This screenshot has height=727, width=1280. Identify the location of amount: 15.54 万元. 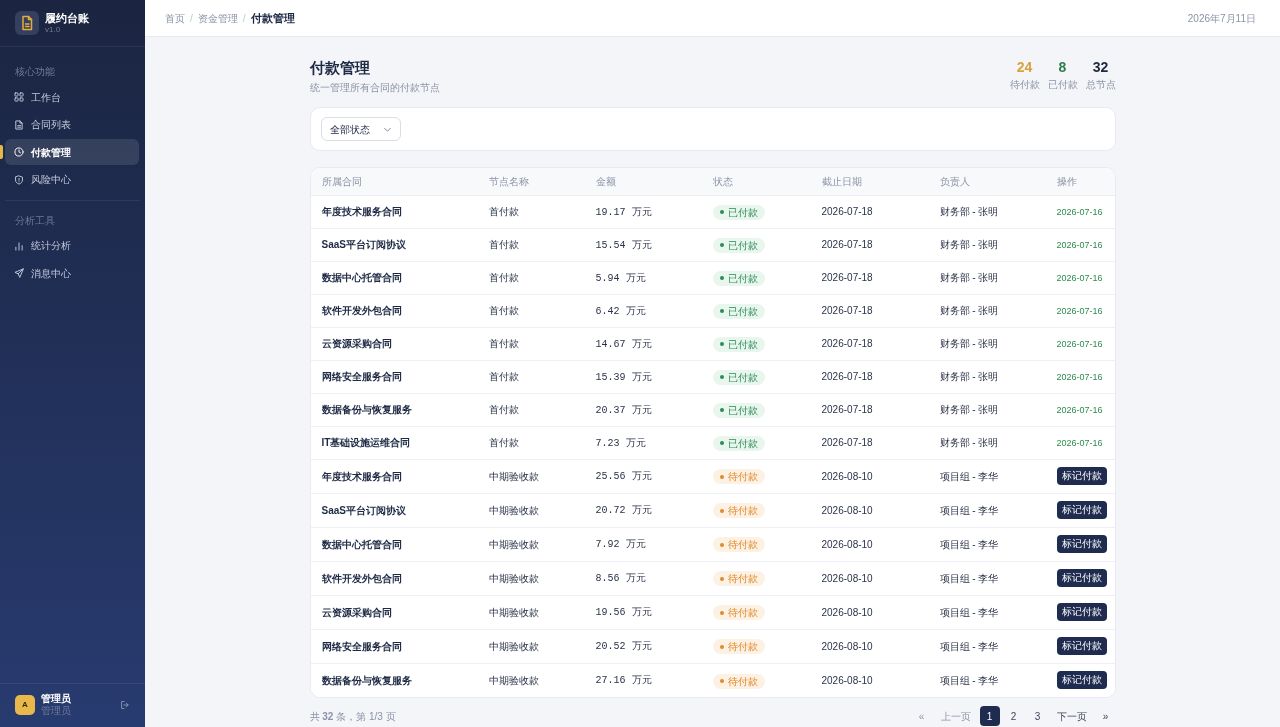
(623, 245).